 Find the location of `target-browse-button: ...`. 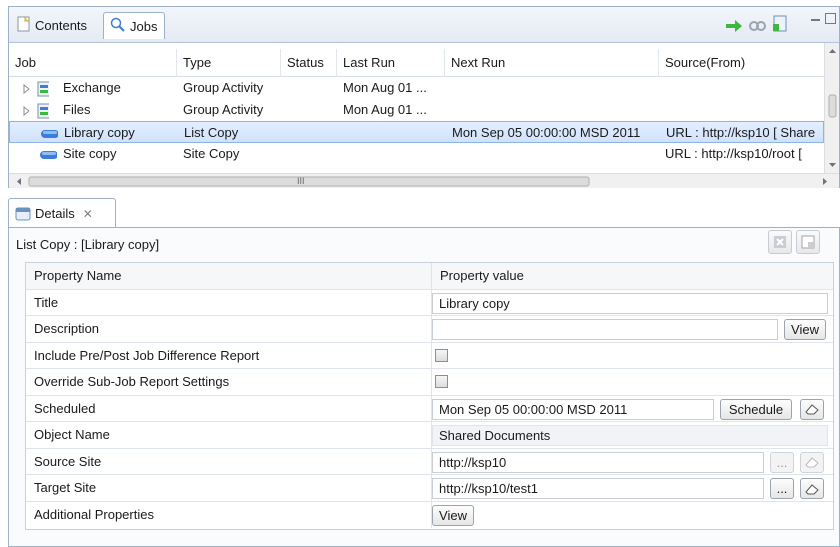

target-browse-button: ... is located at coordinates (782, 488).